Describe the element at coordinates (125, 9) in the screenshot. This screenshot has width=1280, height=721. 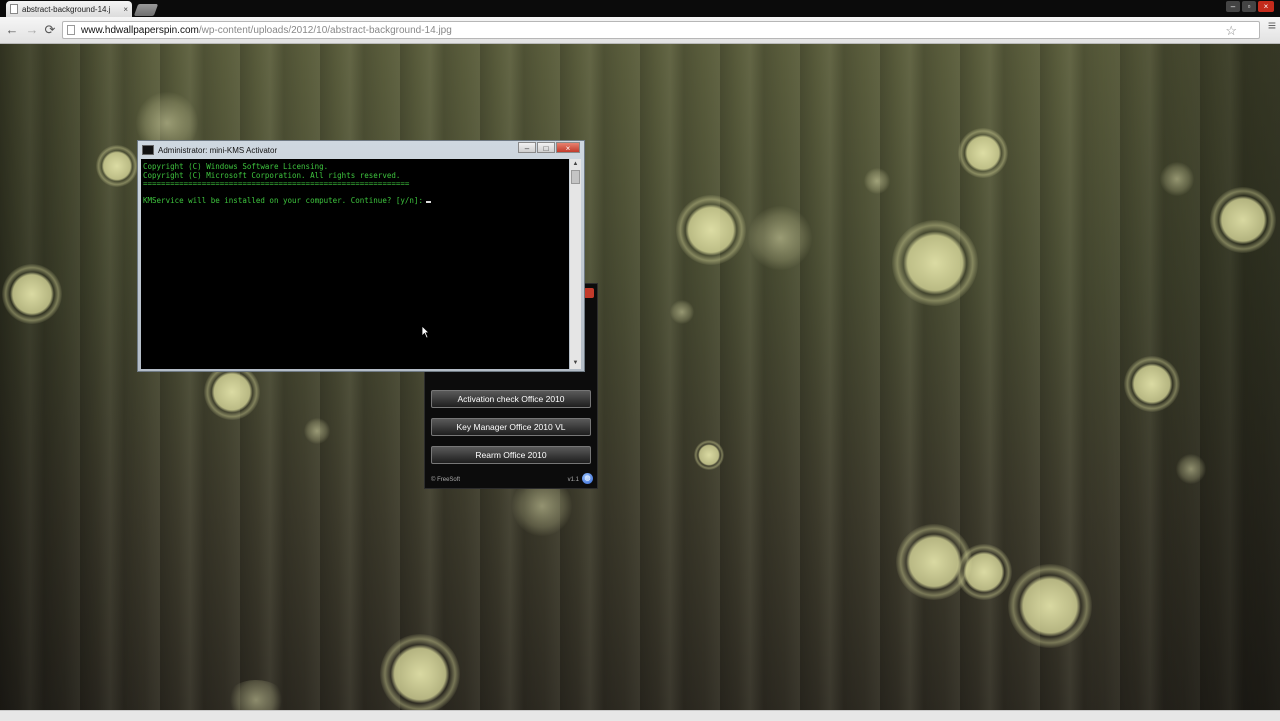
I see `tab-close-icon: ×` at that location.